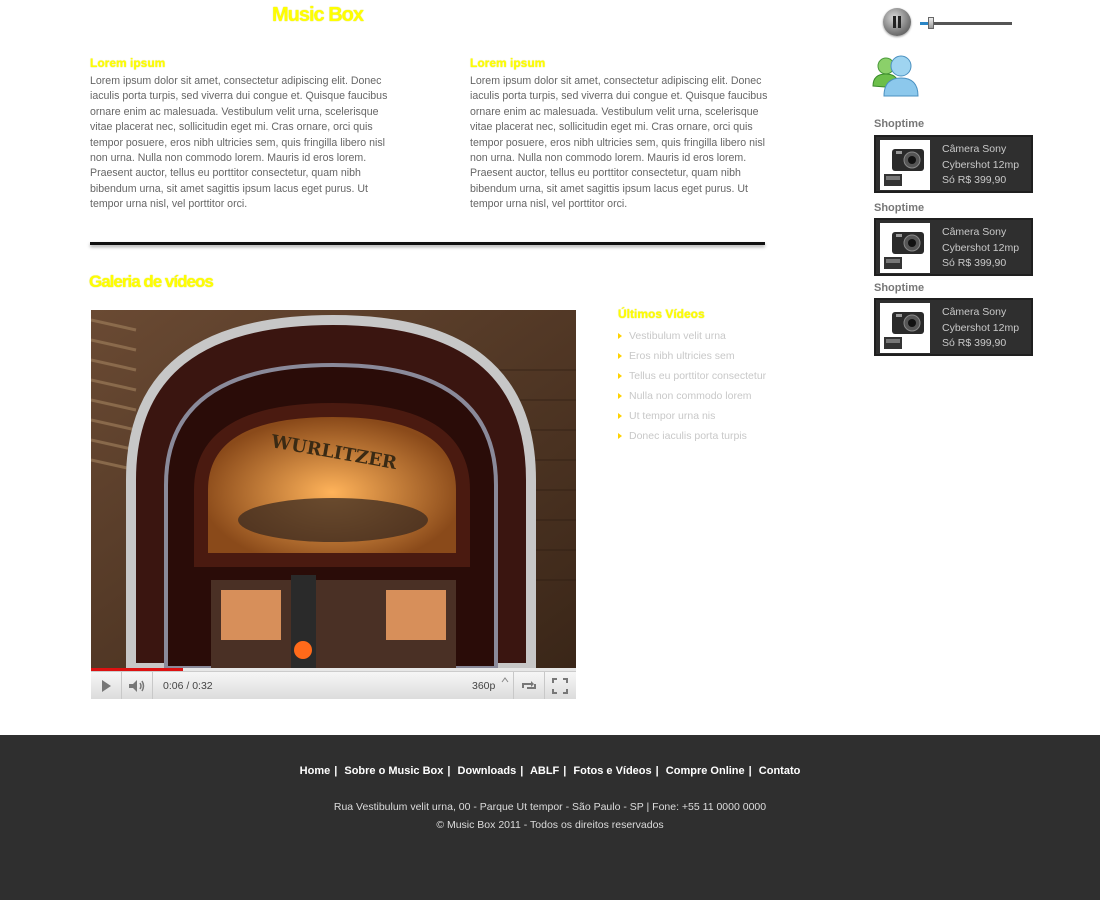 The height and width of the screenshot is (900, 1100). What do you see at coordinates (661, 314) in the screenshot?
I see `latest-videos-title: Últimos Vídeos` at bounding box center [661, 314].